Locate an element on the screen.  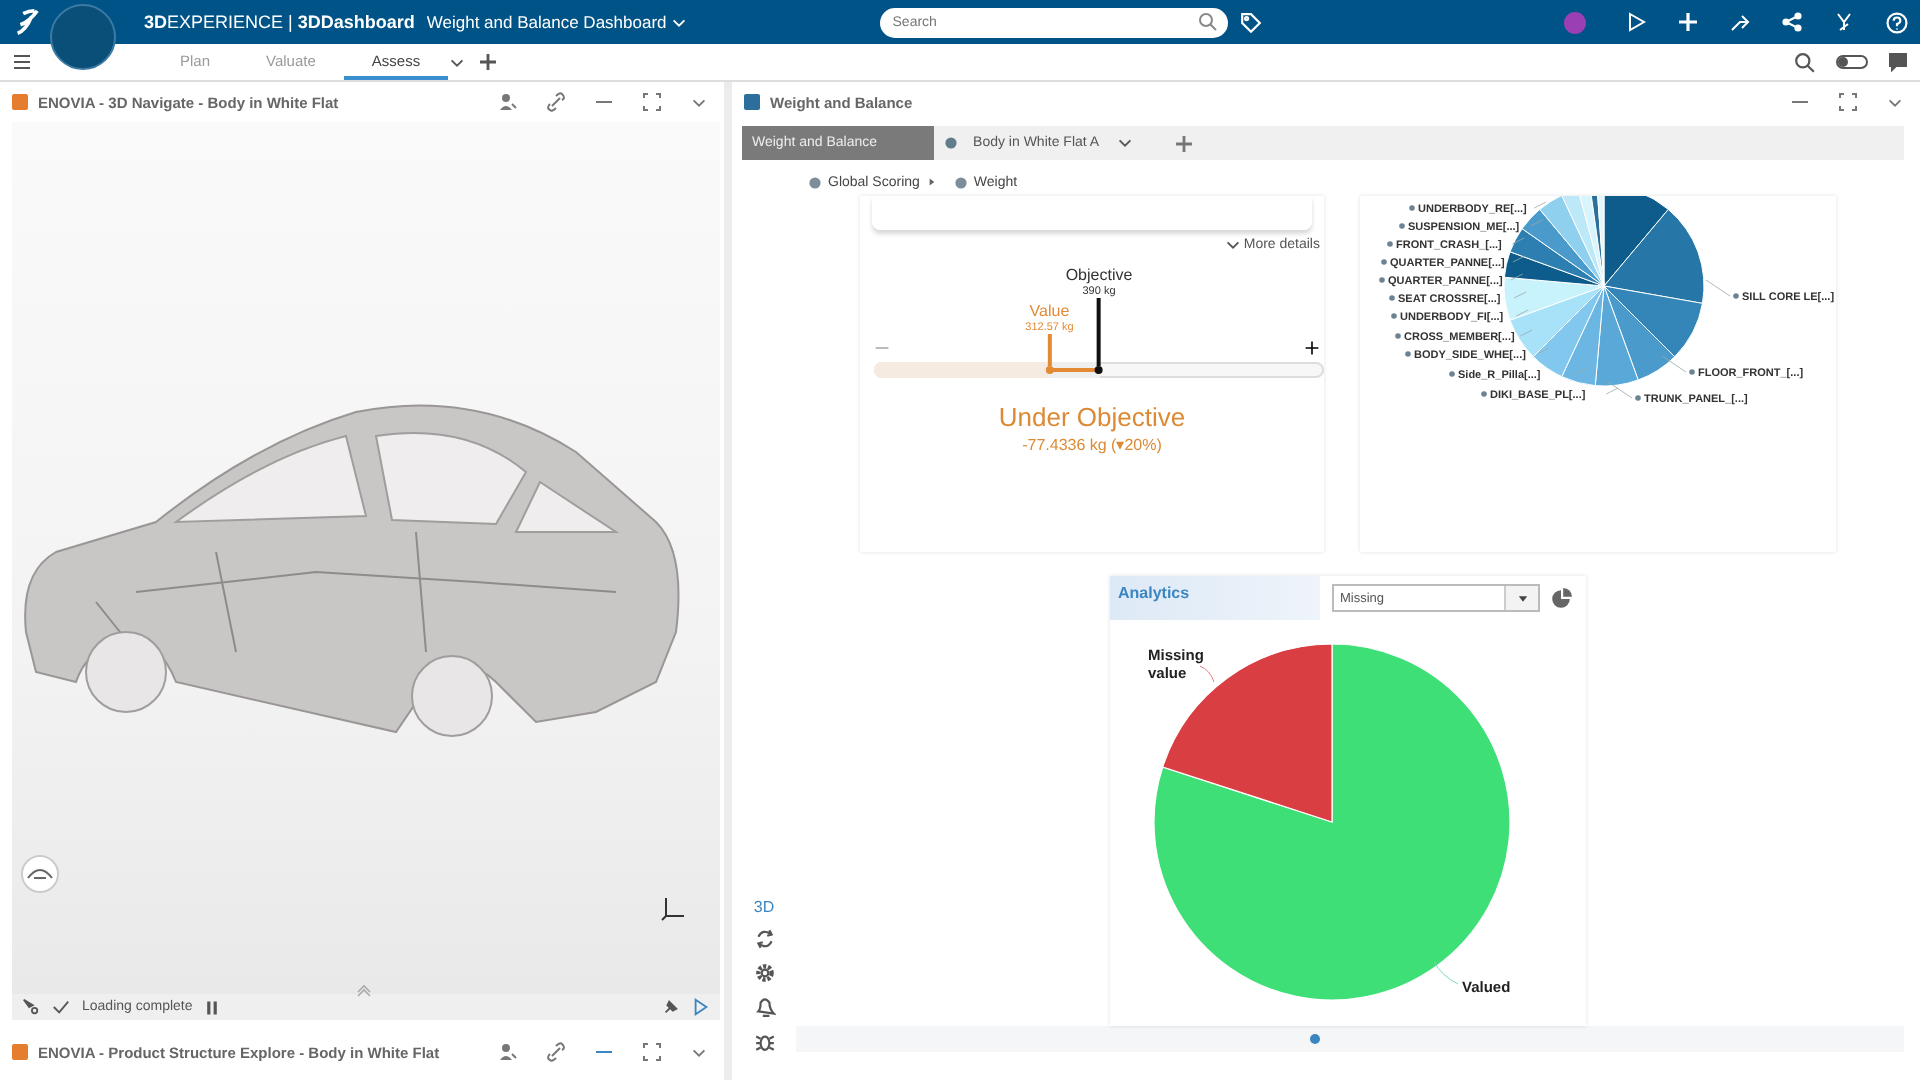
refresh-icon is located at coordinates (764, 939).